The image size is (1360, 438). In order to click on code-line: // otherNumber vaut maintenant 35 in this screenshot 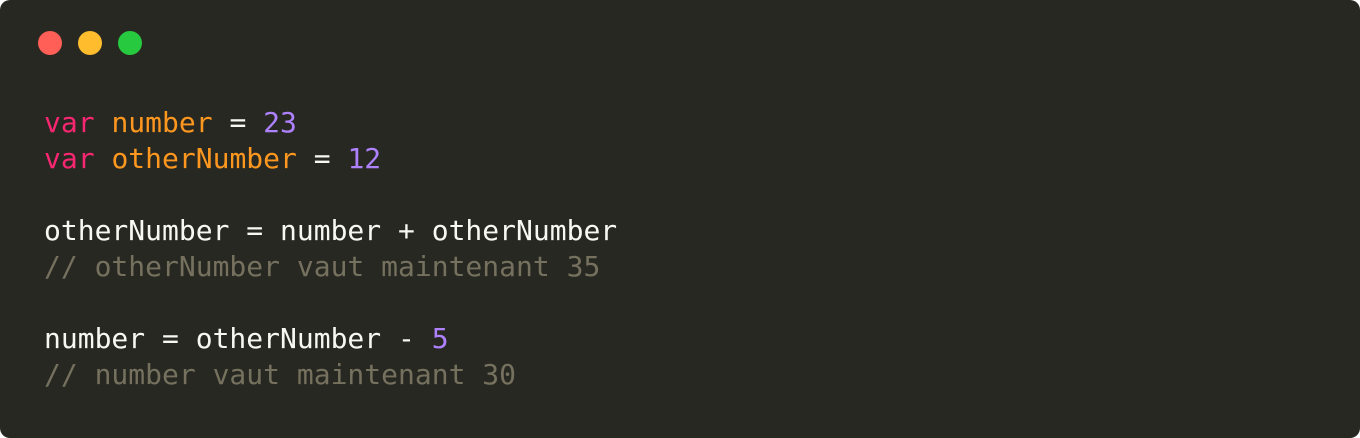, I will do `click(330, 267)`.